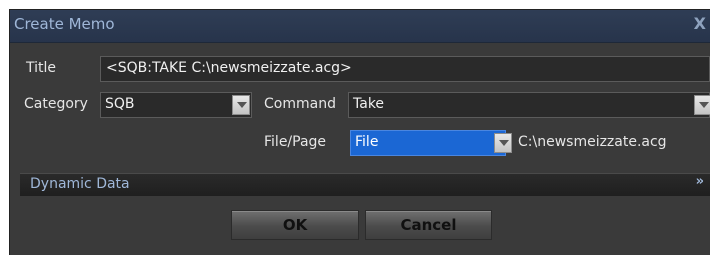  What do you see at coordinates (369, 104) in the screenshot?
I see `command-value: Take` at bounding box center [369, 104].